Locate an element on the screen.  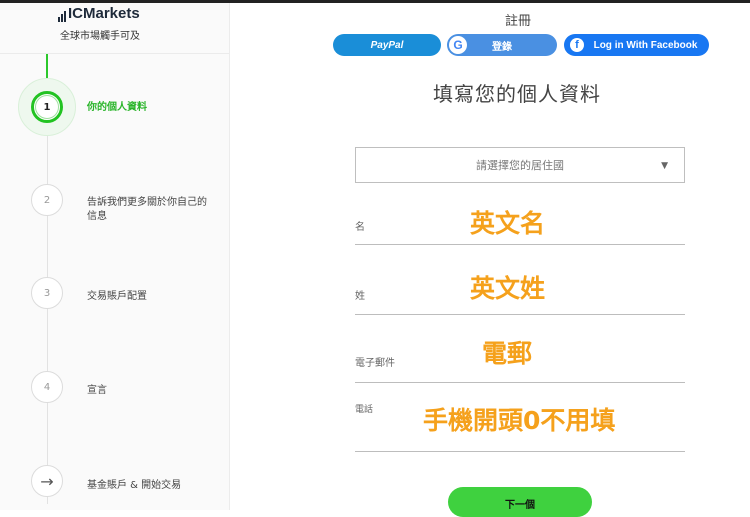
google-icon: G is located at coordinates (458, 45).